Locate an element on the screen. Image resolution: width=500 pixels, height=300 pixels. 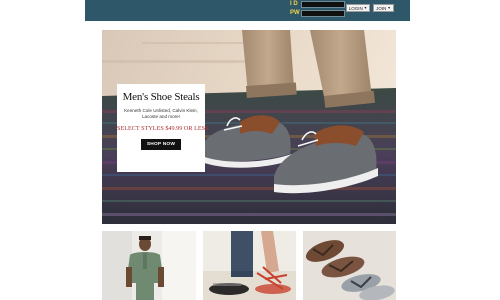
password-input is located at coordinates (323, 13).